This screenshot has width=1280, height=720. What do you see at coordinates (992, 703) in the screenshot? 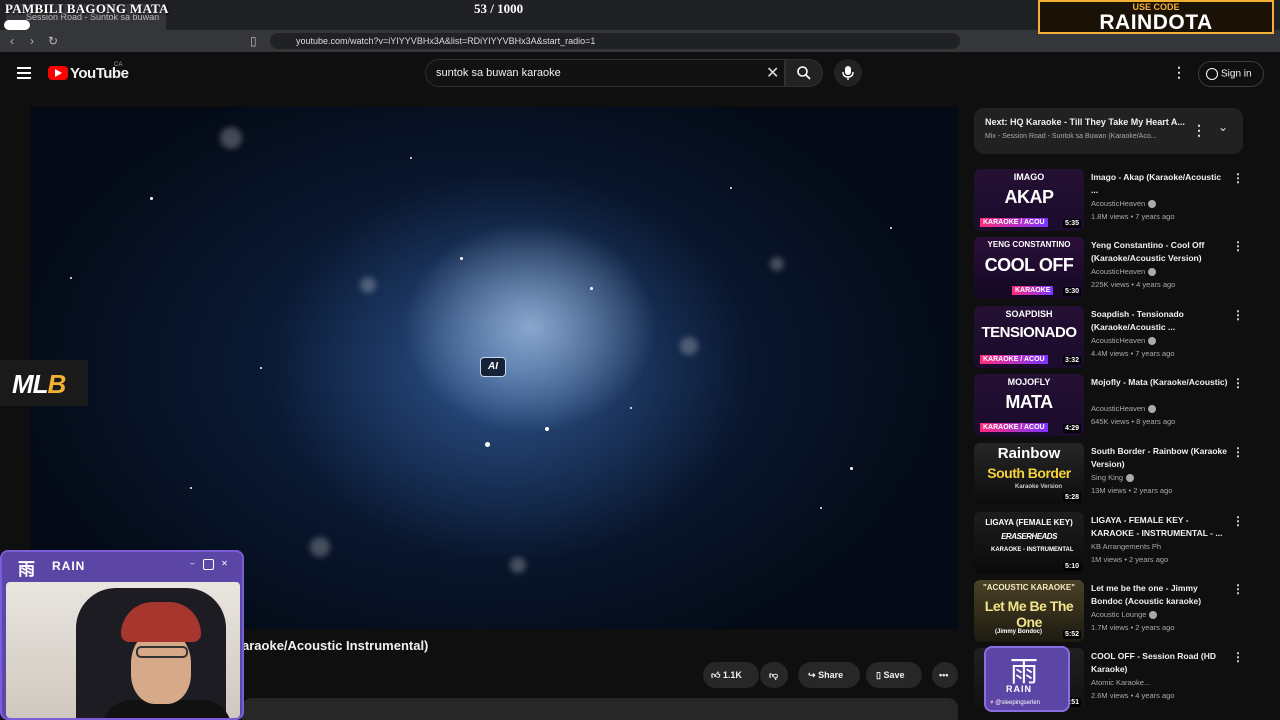
I see `heart-icon: ♥` at bounding box center [992, 703].